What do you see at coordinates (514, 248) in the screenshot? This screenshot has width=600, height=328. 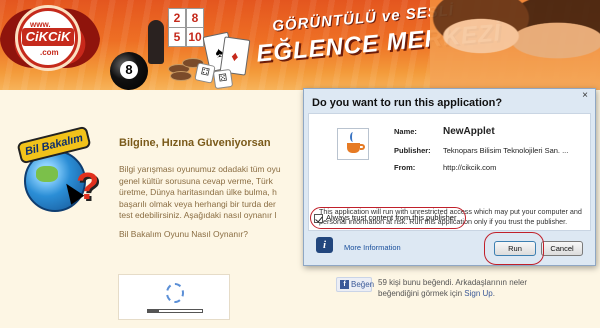 I see `run-highlight-circle` at bounding box center [514, 248].